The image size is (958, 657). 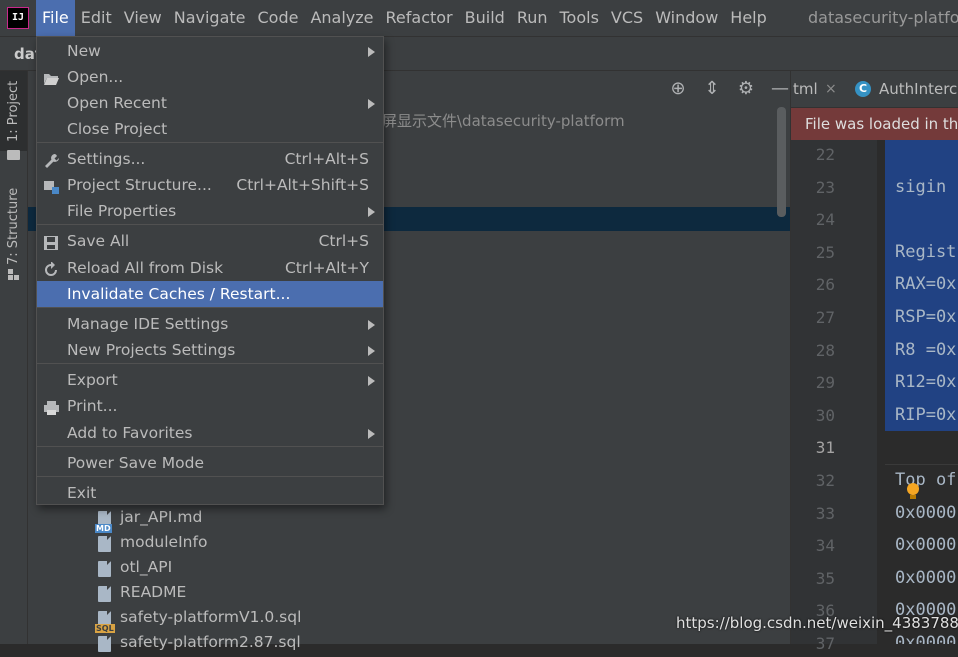 I want to click on file-name: README, so click(x=153, y=592).